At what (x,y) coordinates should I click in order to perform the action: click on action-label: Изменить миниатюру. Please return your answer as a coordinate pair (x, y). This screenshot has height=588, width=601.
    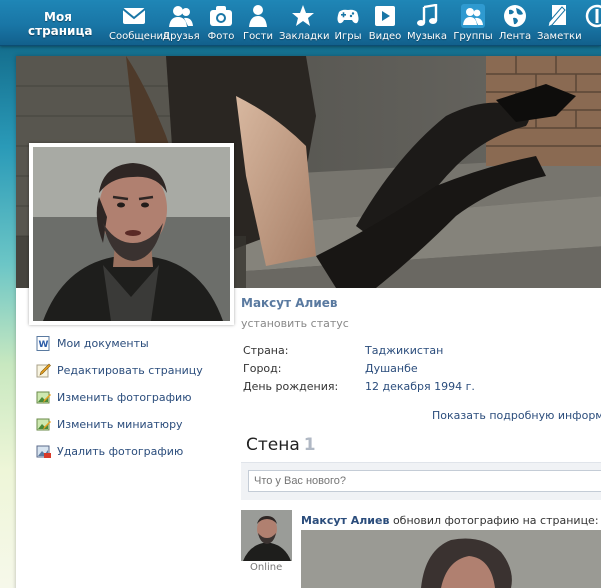
    Looking at the image, I should click on (120, 424).